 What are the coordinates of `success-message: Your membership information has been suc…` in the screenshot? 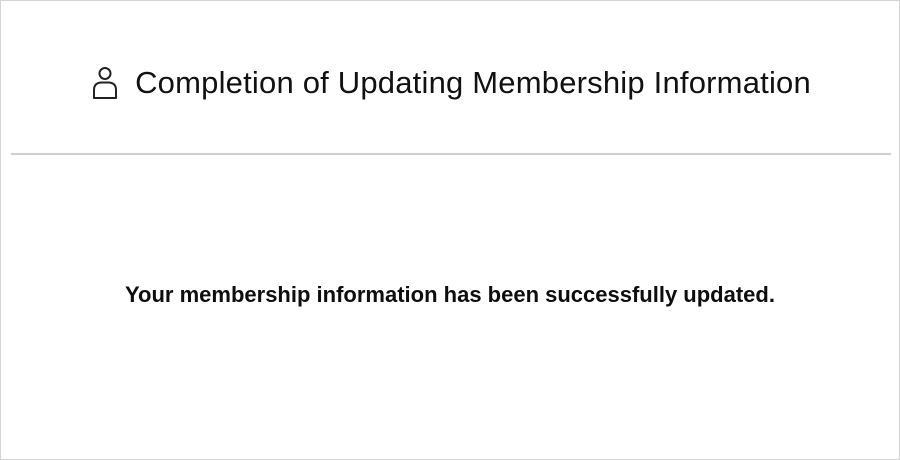 It's located at (450, 294).